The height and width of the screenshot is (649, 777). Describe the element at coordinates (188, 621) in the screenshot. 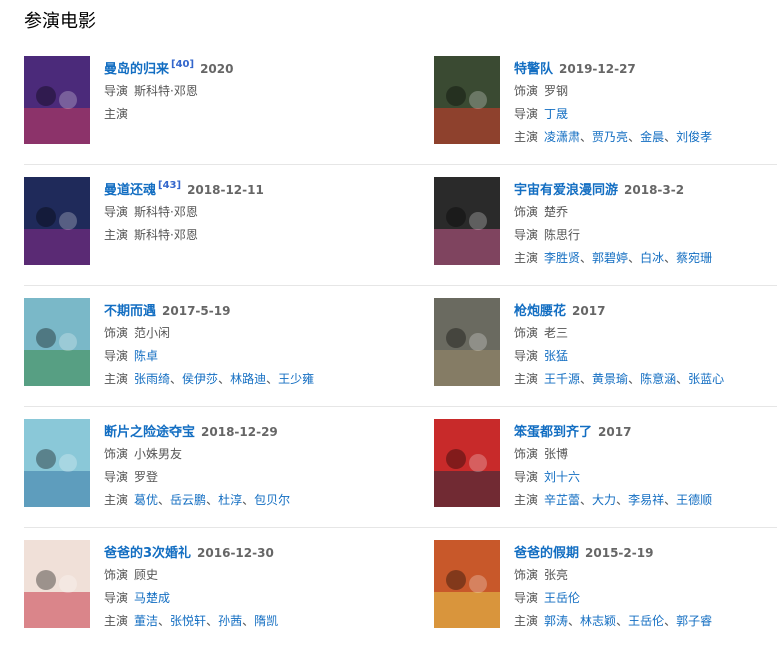

I see `cast-link: 张悦轩` at that location.